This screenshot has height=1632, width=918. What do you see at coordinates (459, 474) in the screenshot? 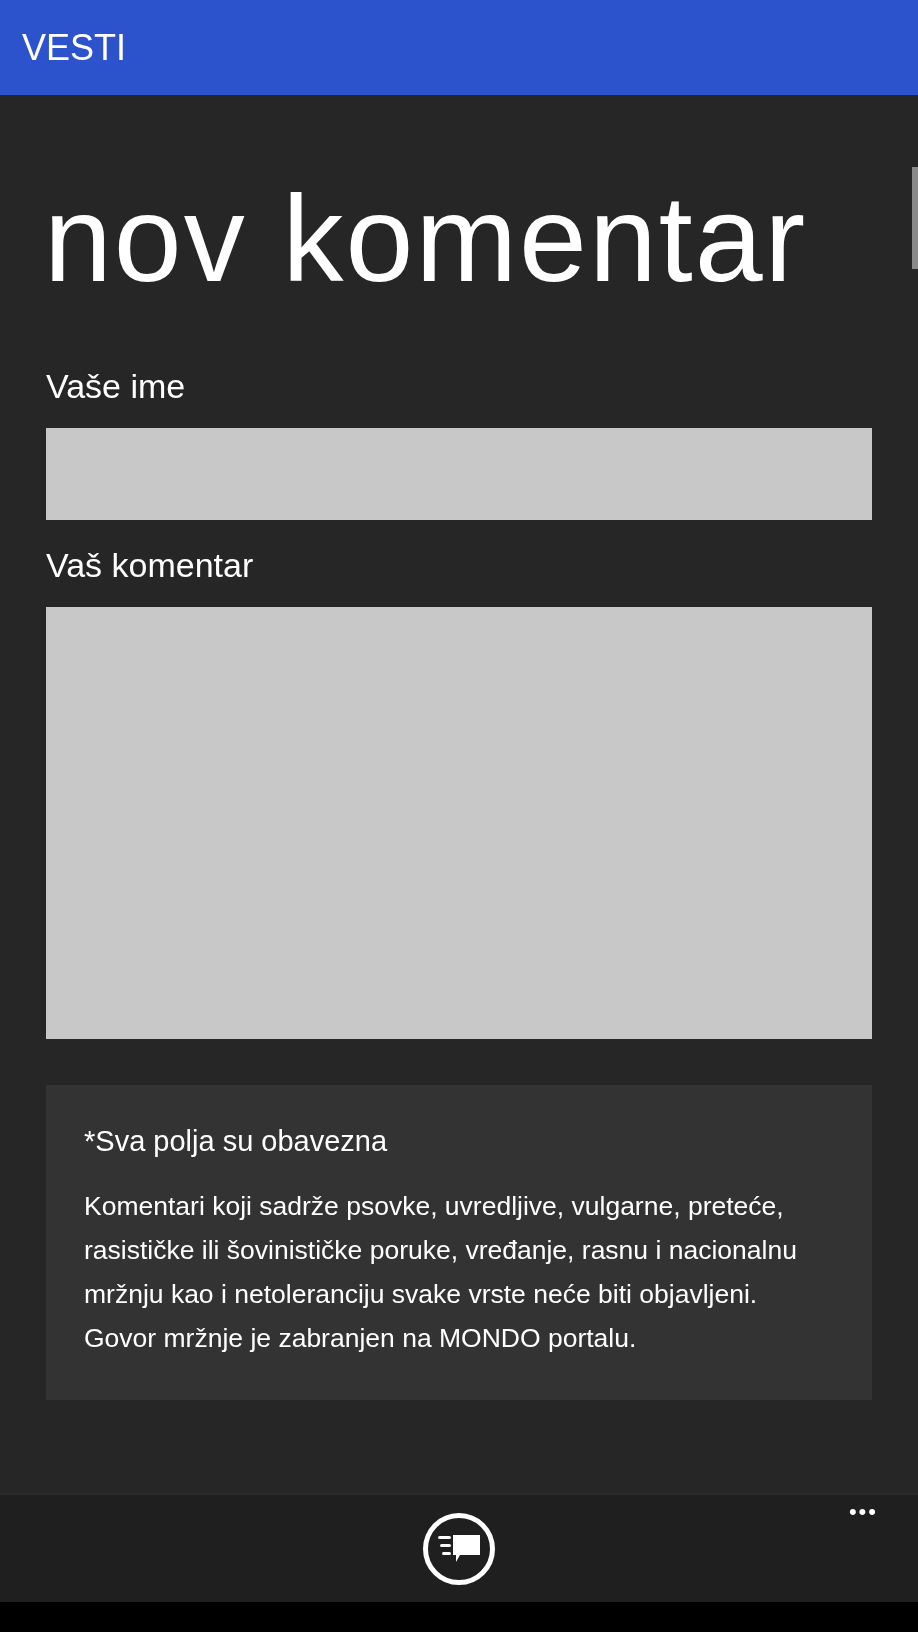
I see `name-field` at bounding box center [459, 474].